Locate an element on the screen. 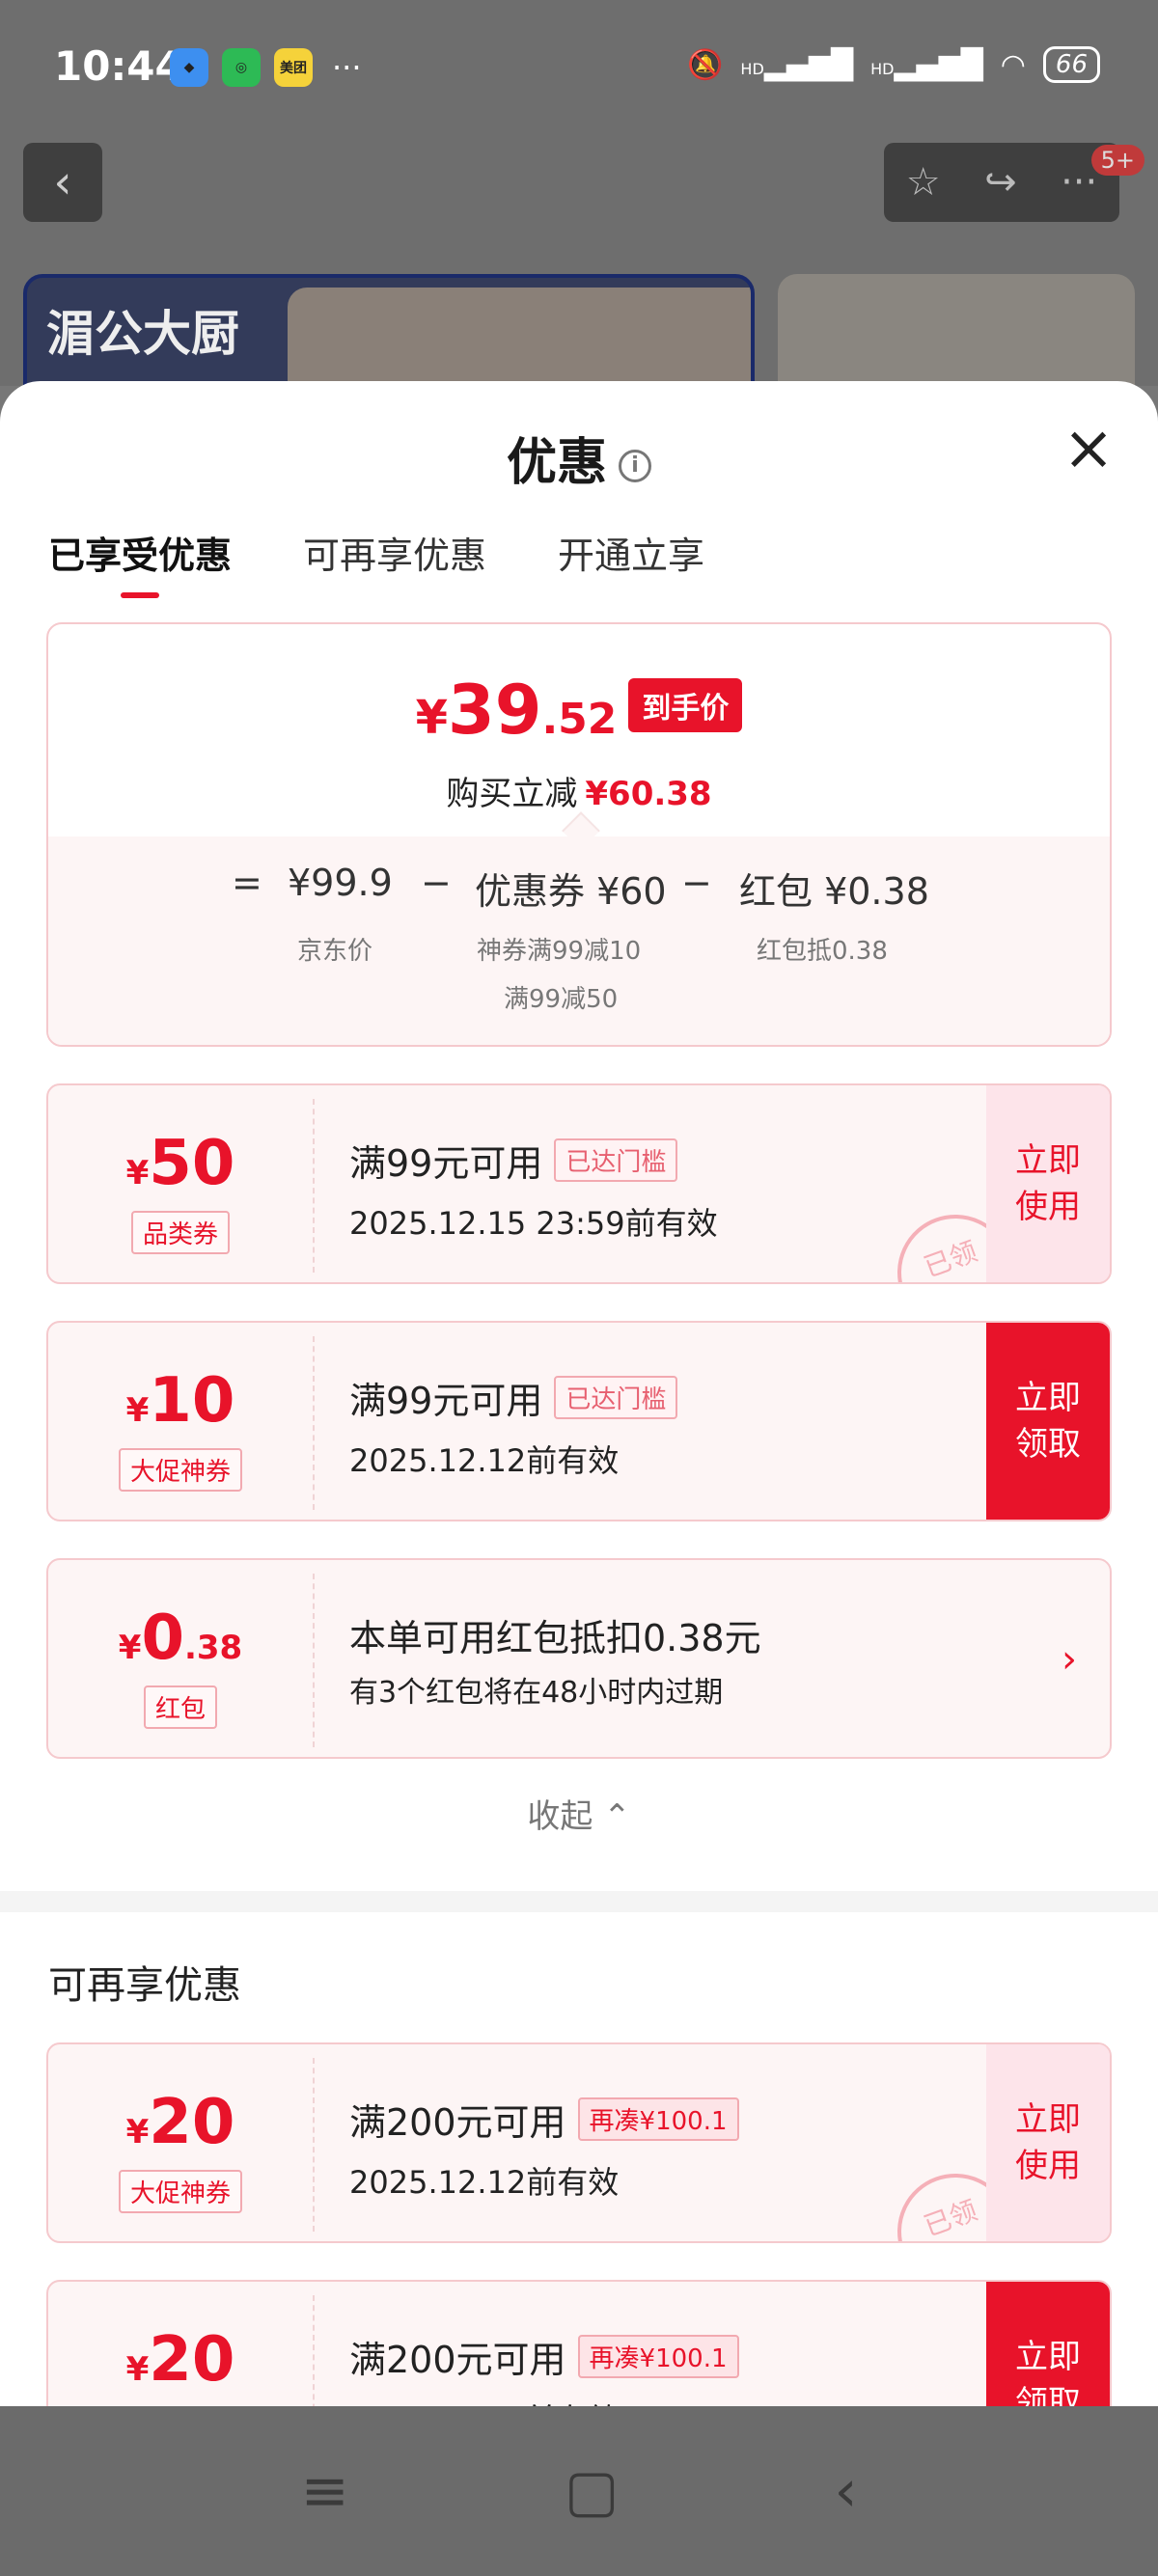  saving-line: 购买立减 ¥60.38 is located at coordinates (579, 791).